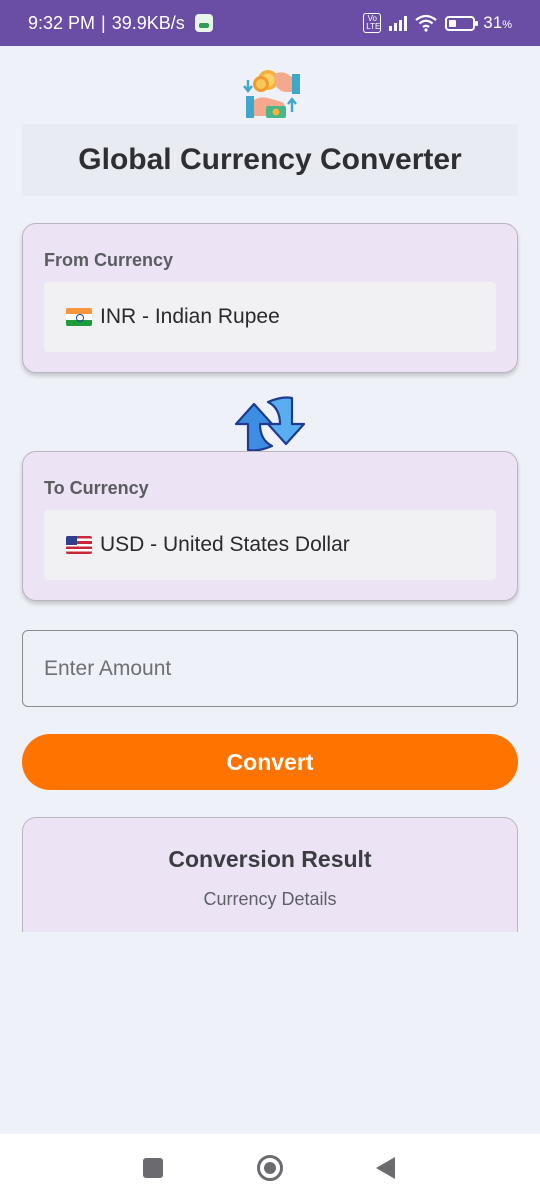 This screenshot has width=540, height=1200. I want to click on from-currency-select: INR - Indian Rupee, so click(270, 317).